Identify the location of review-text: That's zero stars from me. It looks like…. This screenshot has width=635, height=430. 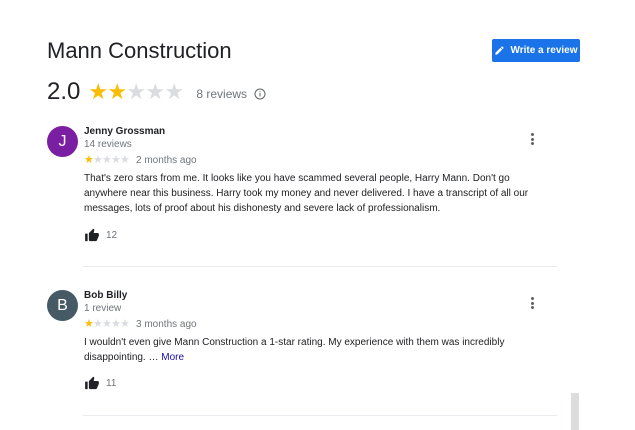
(316, 193).